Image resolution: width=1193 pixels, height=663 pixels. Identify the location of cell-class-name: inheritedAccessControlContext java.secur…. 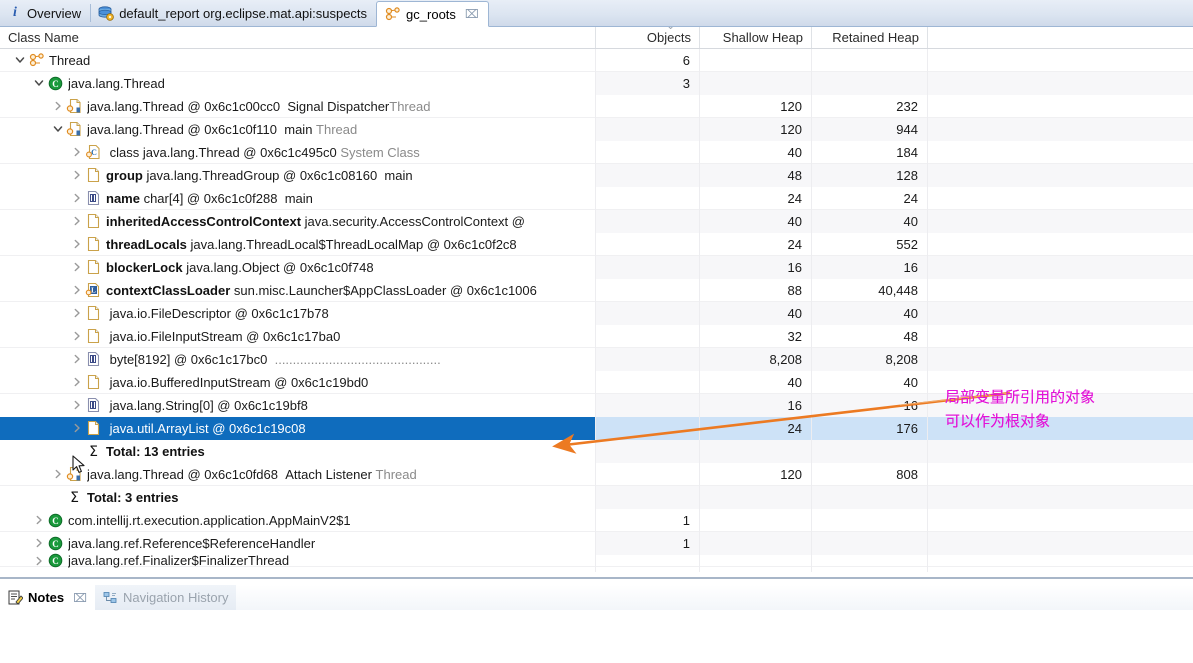
(298, 221).